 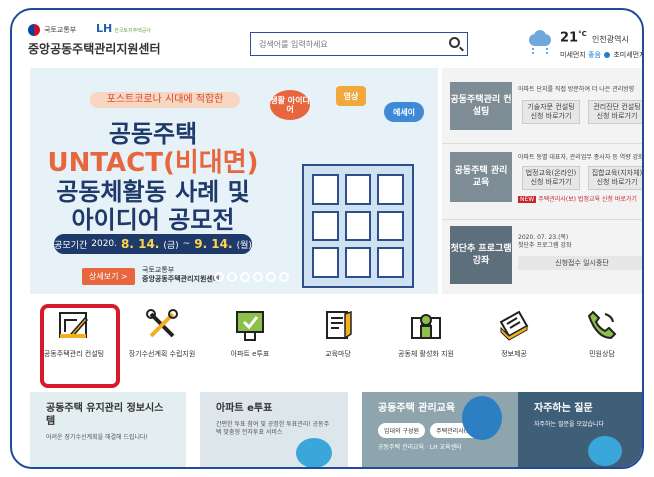 I want to click on dust-dot-icon, so click(x=607, y=55).